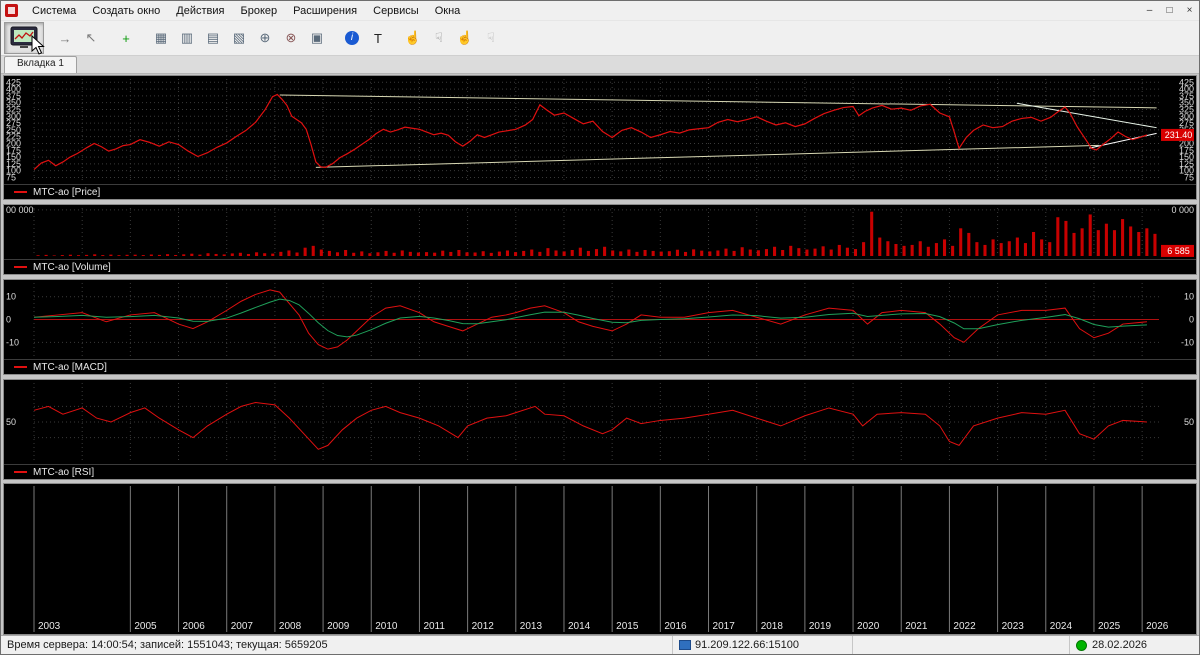 The height and width of the screenshot is (655, 1200). What do you see at coordinates (627, 626) in the screenshot?
I see `svg-text: 2015` at bounding box center [627, 626].